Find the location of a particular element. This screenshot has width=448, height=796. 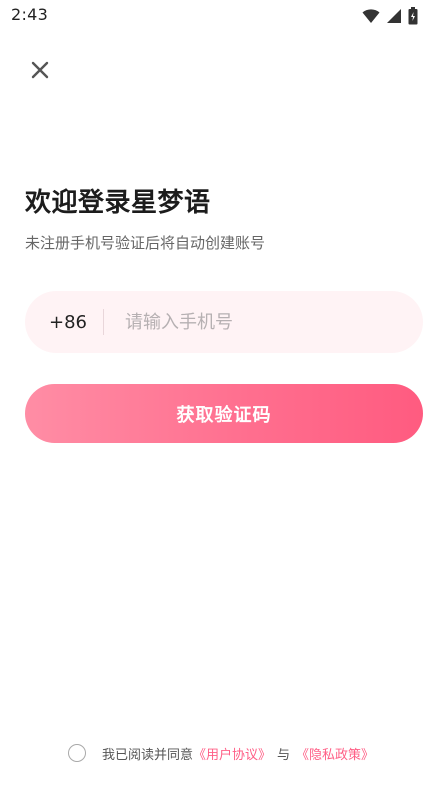

wifi-icon is located at coordinates (371, 16).